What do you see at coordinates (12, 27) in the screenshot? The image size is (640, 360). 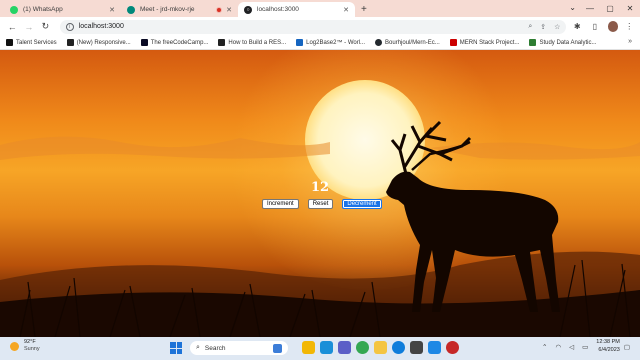 I see `back-icon: ←` at bounding box center [12, 27].